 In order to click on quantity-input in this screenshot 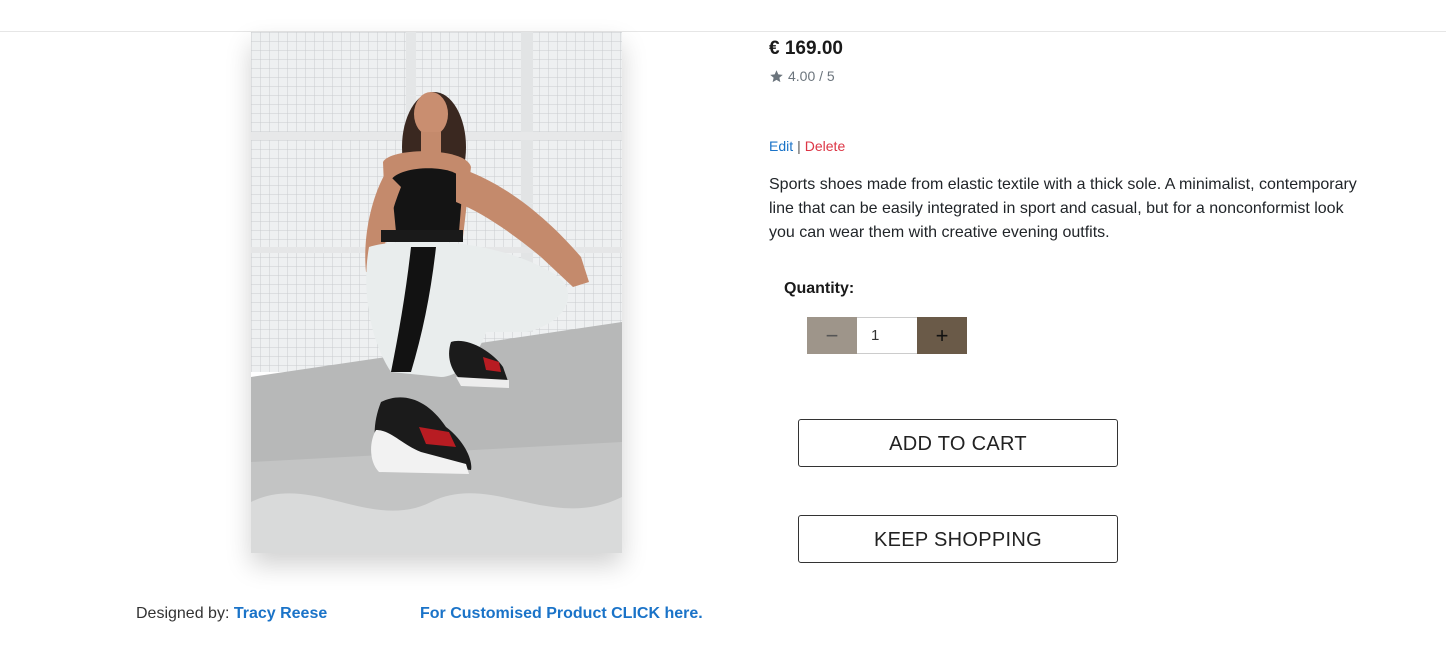, I will do `click(887, 335)`.